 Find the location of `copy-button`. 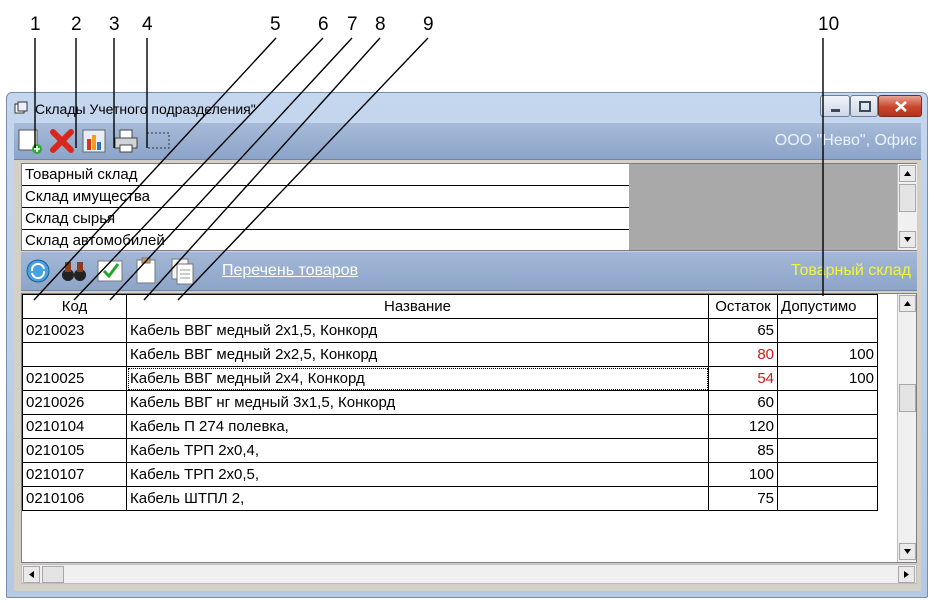

copy-button is located at coordinates (182, 271).